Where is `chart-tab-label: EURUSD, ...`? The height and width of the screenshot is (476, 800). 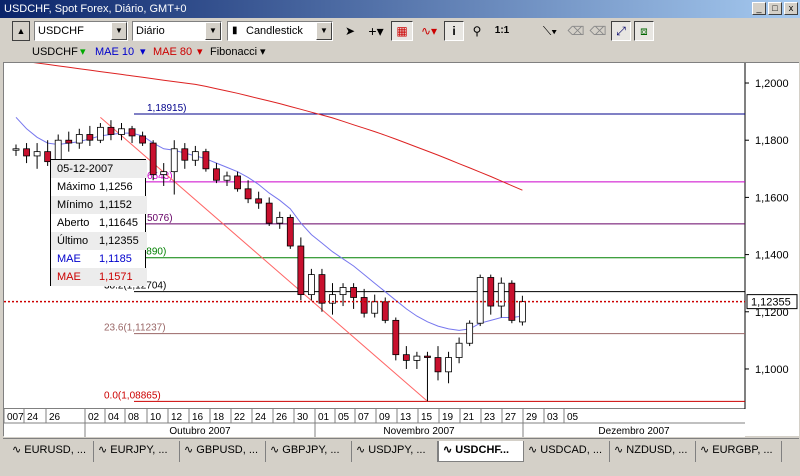
chart-tab-label: EURUSD, ... is located at coordinates (55, 450).